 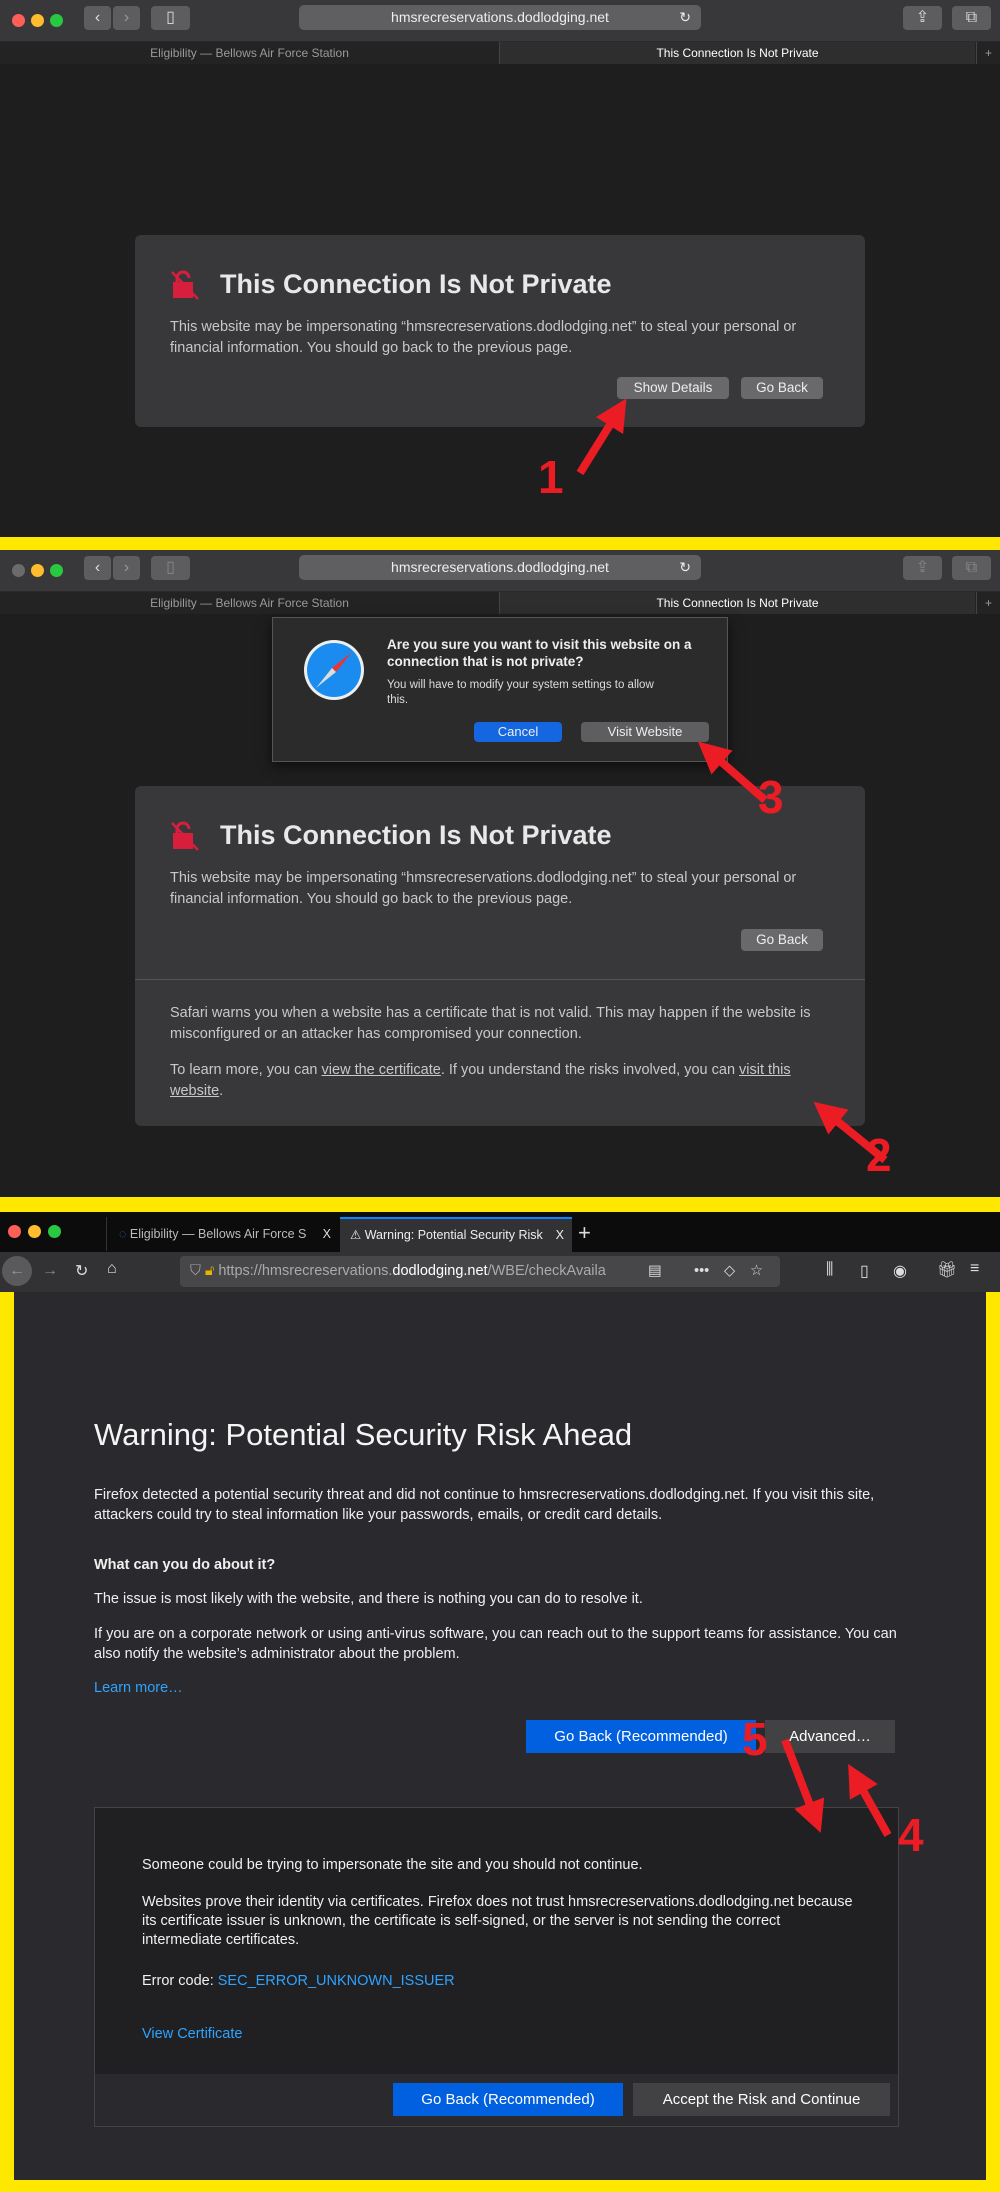 I want to click on annotation-label-5: 5, so click(x=755, y=1739).